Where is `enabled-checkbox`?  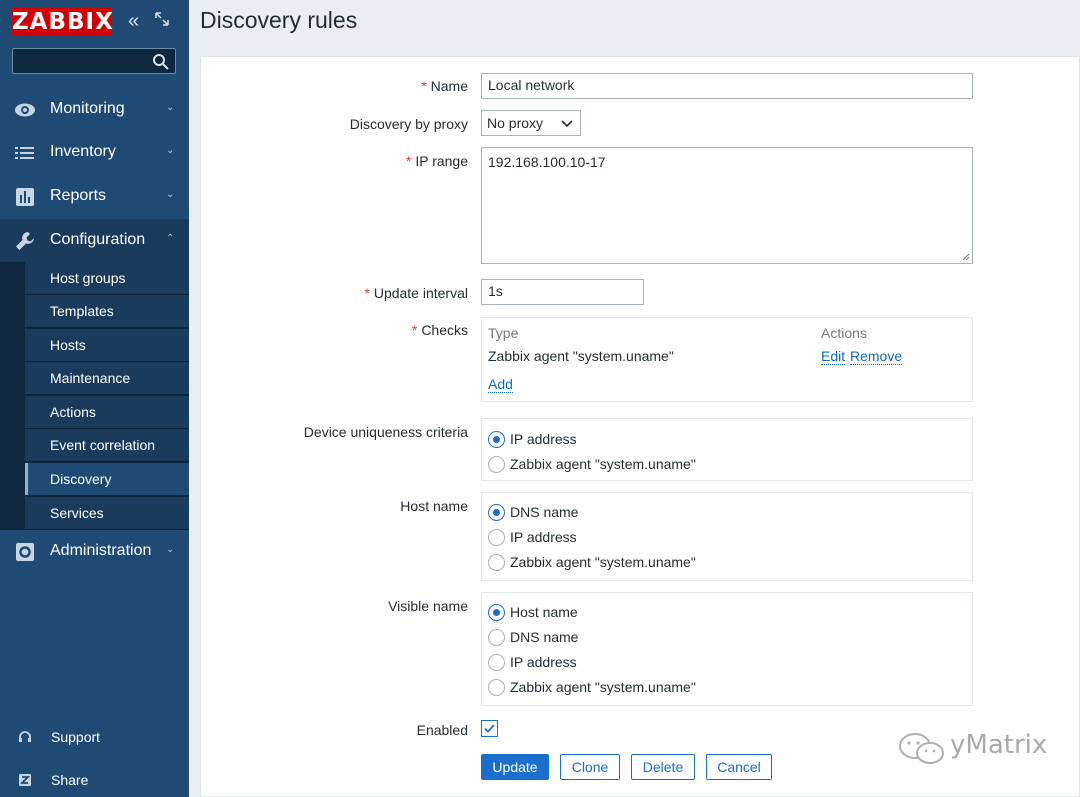 enabled-checkbox is located at coordinates (489, 728).